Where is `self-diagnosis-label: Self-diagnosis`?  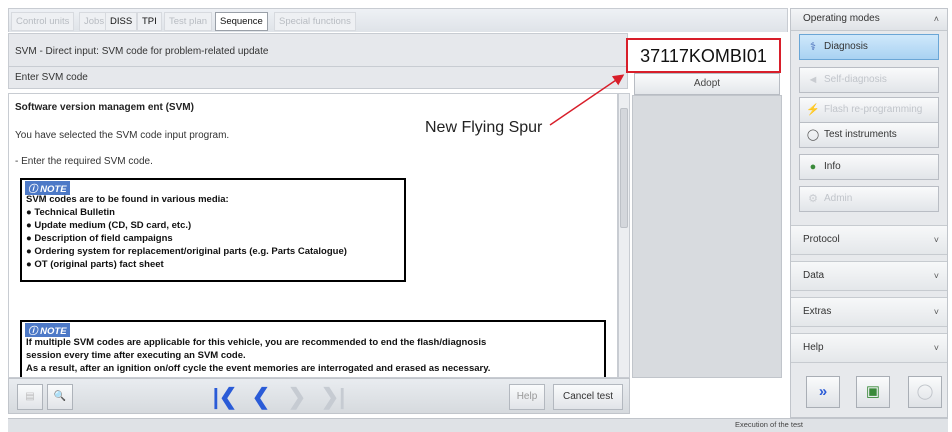 self-diagnosis-label: Self-diagnosis is located at coordinates (855, 79).